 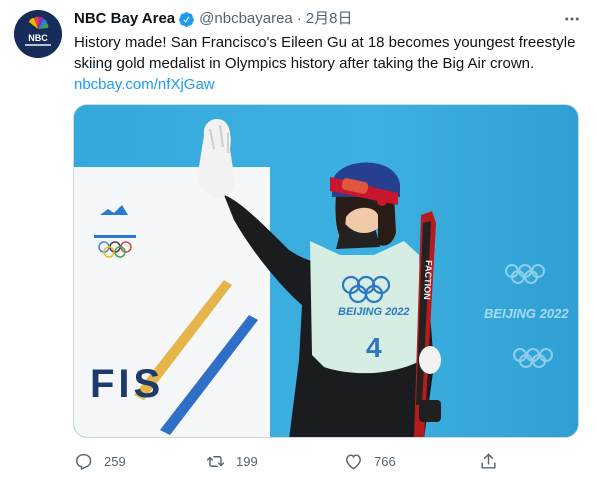 I want to click on bib-number: 4, so click(x=374, y=347).